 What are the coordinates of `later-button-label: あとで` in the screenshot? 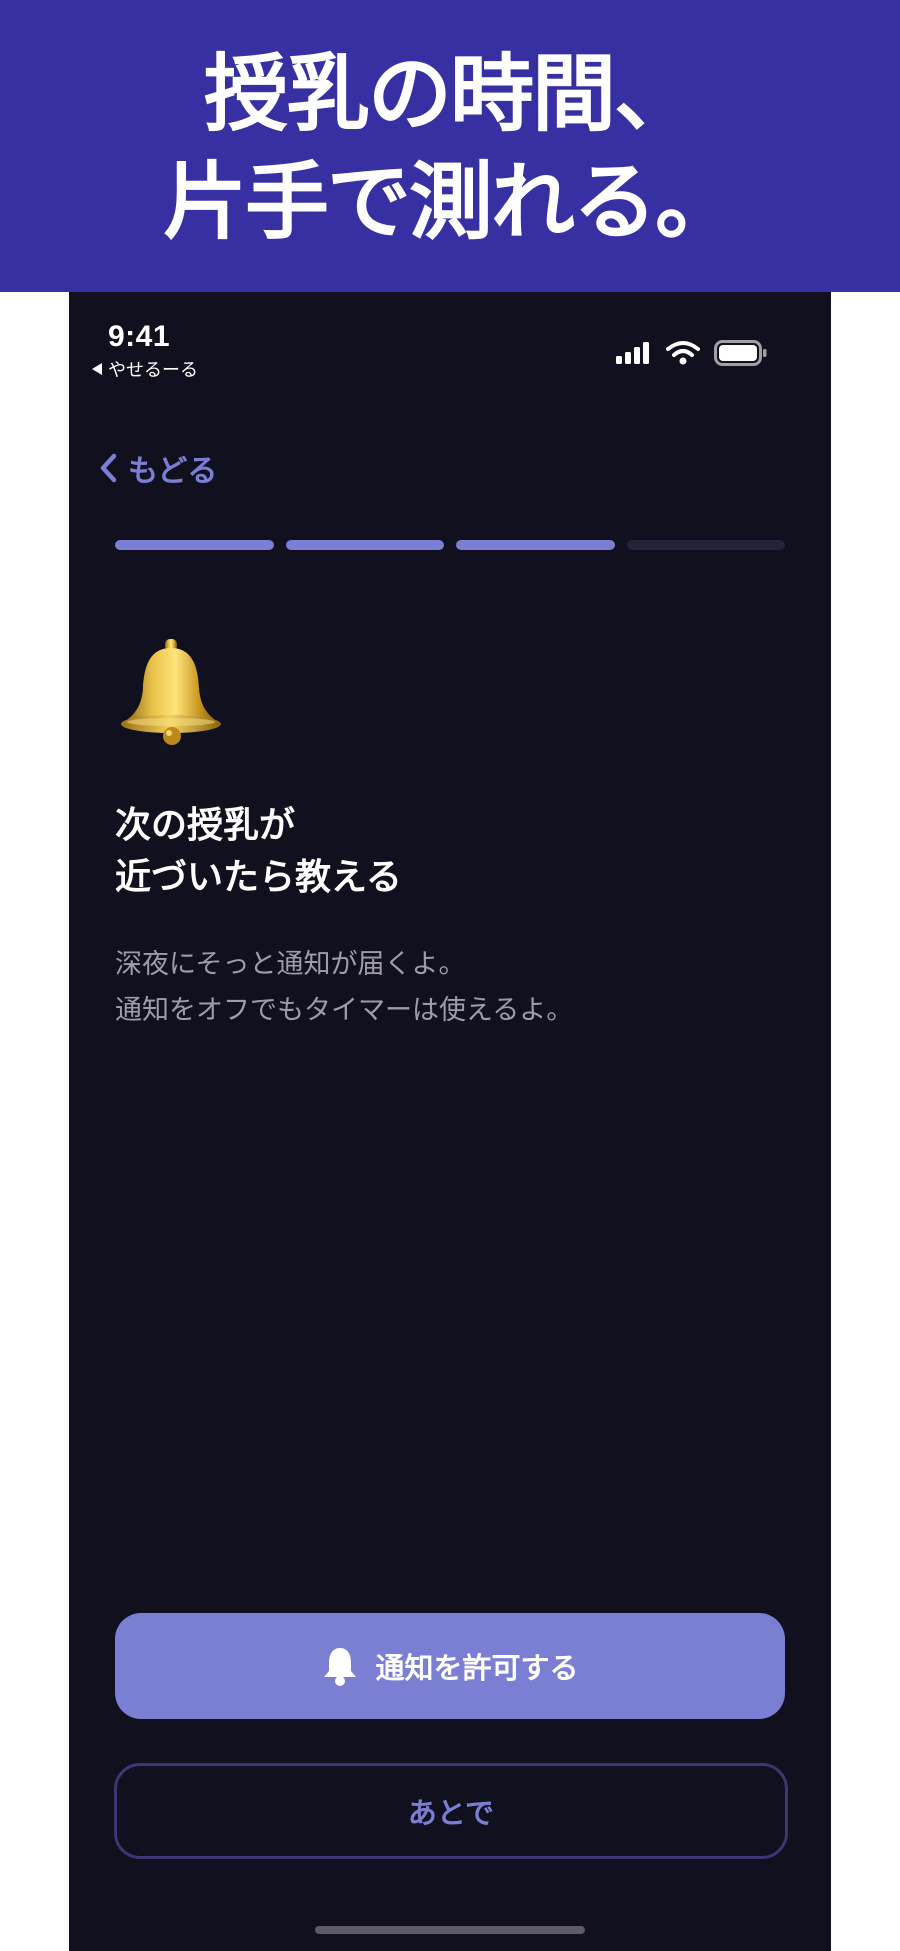 It's located at (451, 1813).